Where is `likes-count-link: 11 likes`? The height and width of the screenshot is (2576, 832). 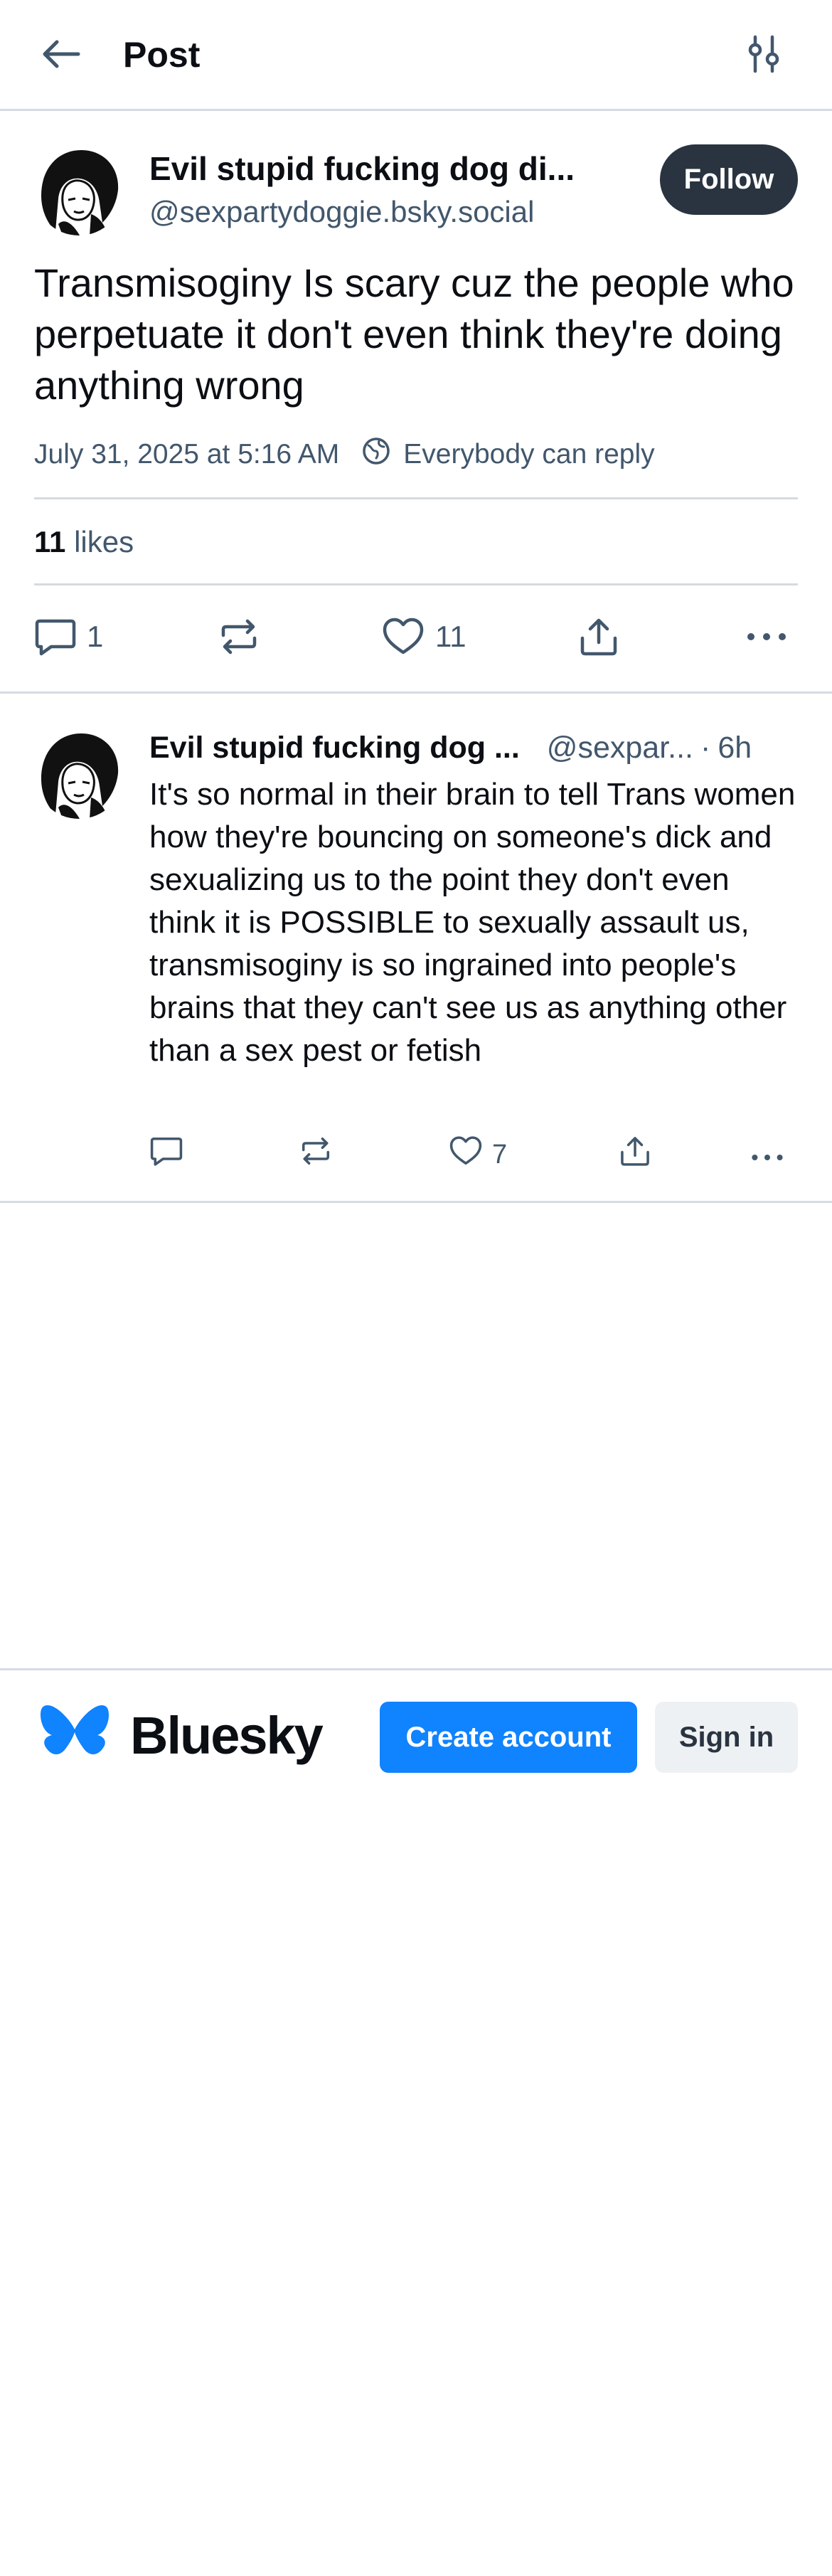
likes-count-link: 11 likes is located at coordinates (84, 542).